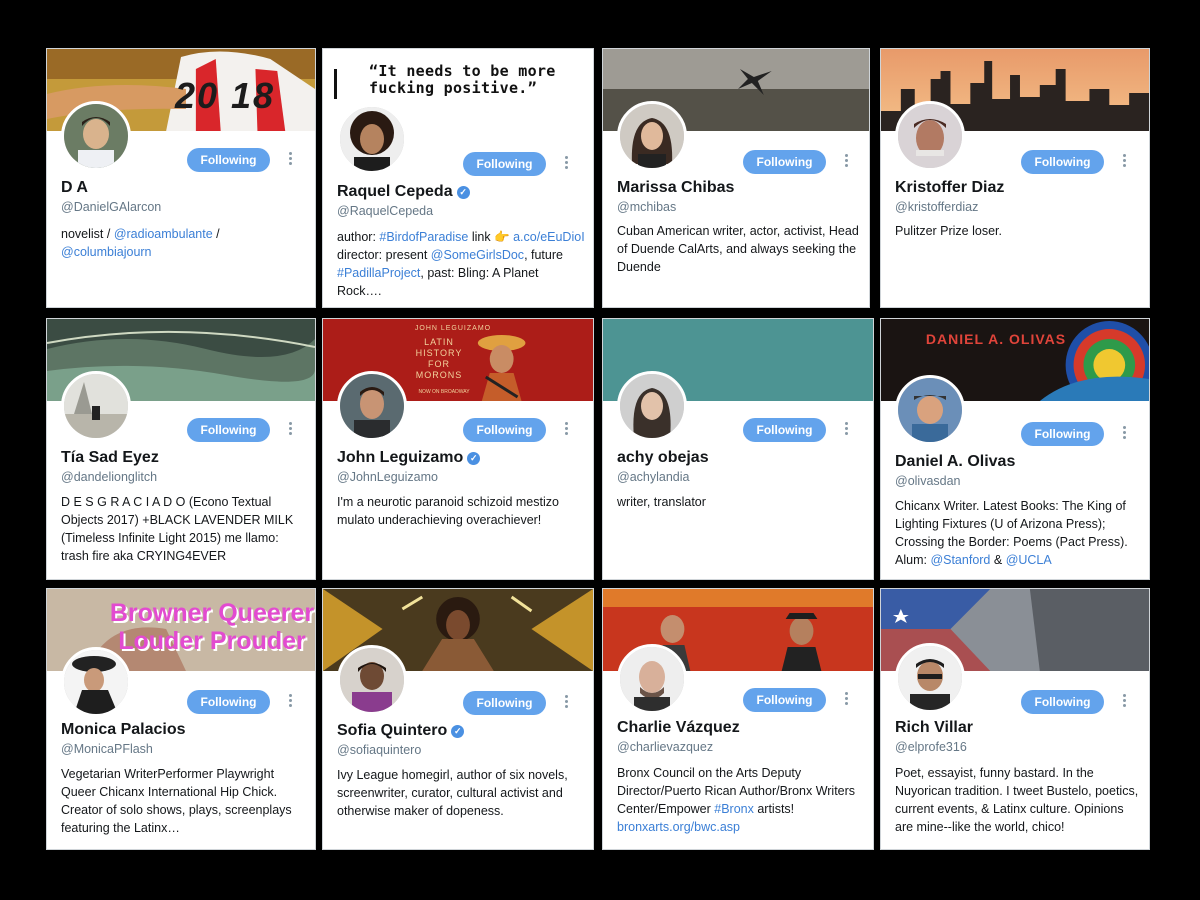 This screenshot has height=900, width=1200. I want to click on bio-link: @Stanford, so click(960, 560).